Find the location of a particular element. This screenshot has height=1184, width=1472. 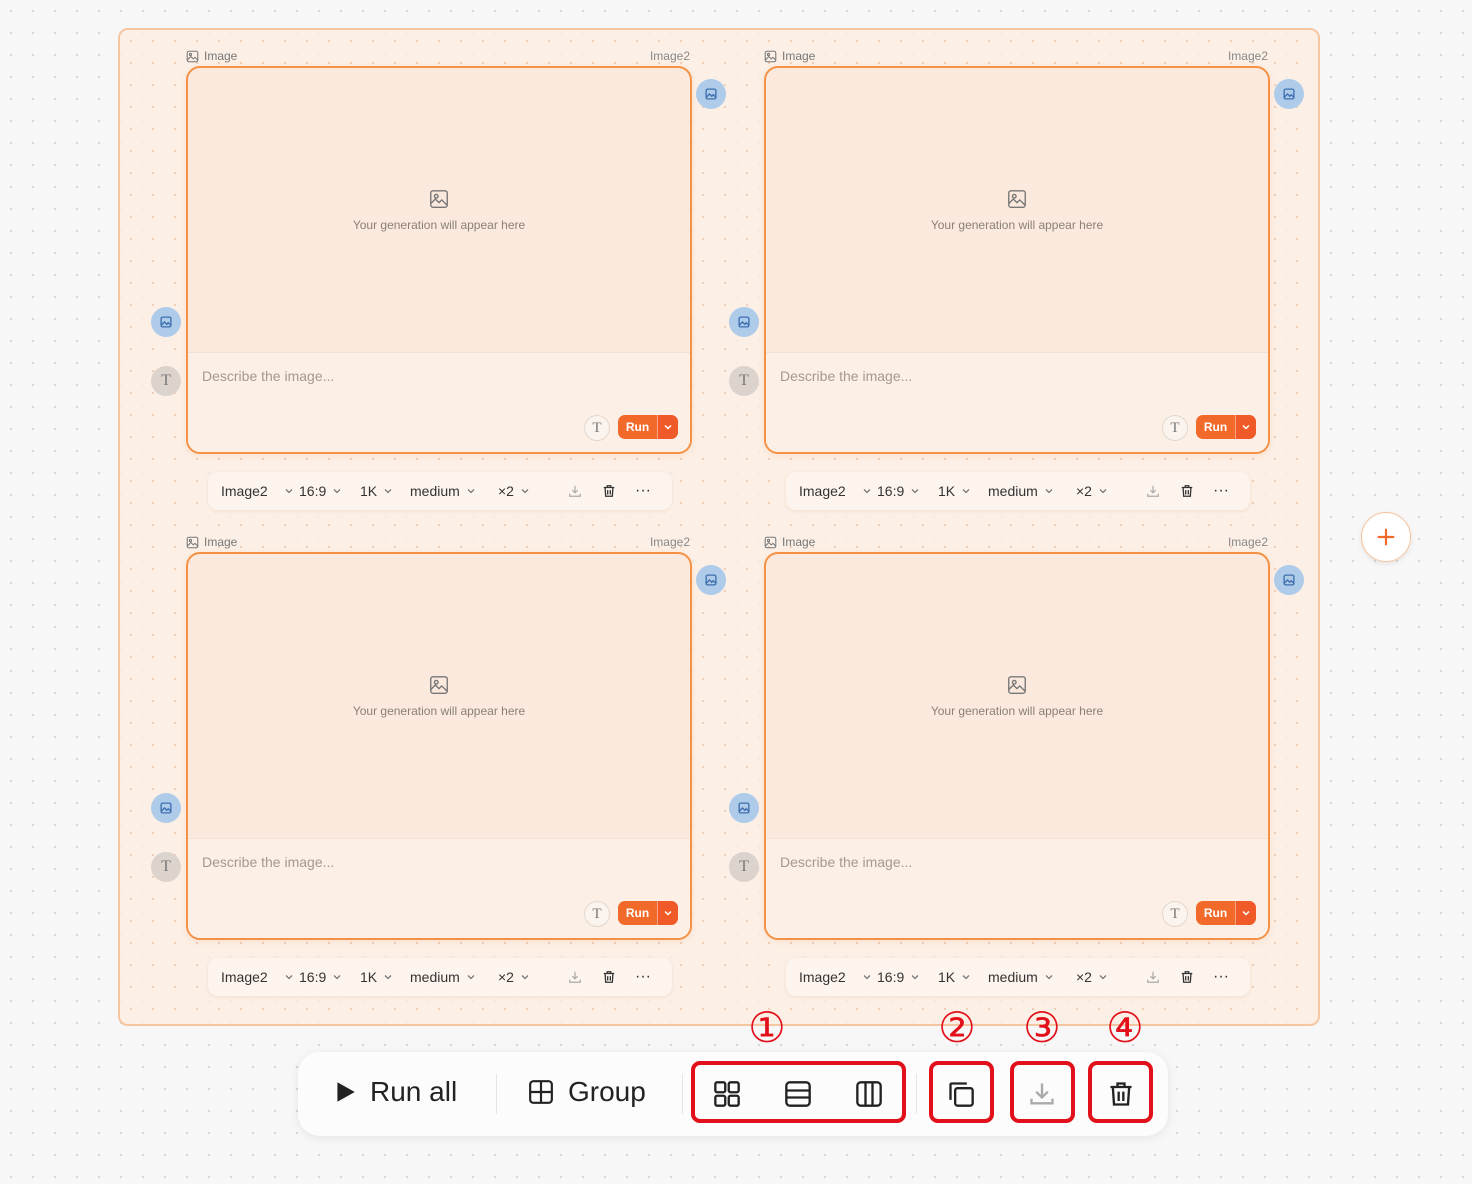

plus-icon is located at coordinates (1386, 537).